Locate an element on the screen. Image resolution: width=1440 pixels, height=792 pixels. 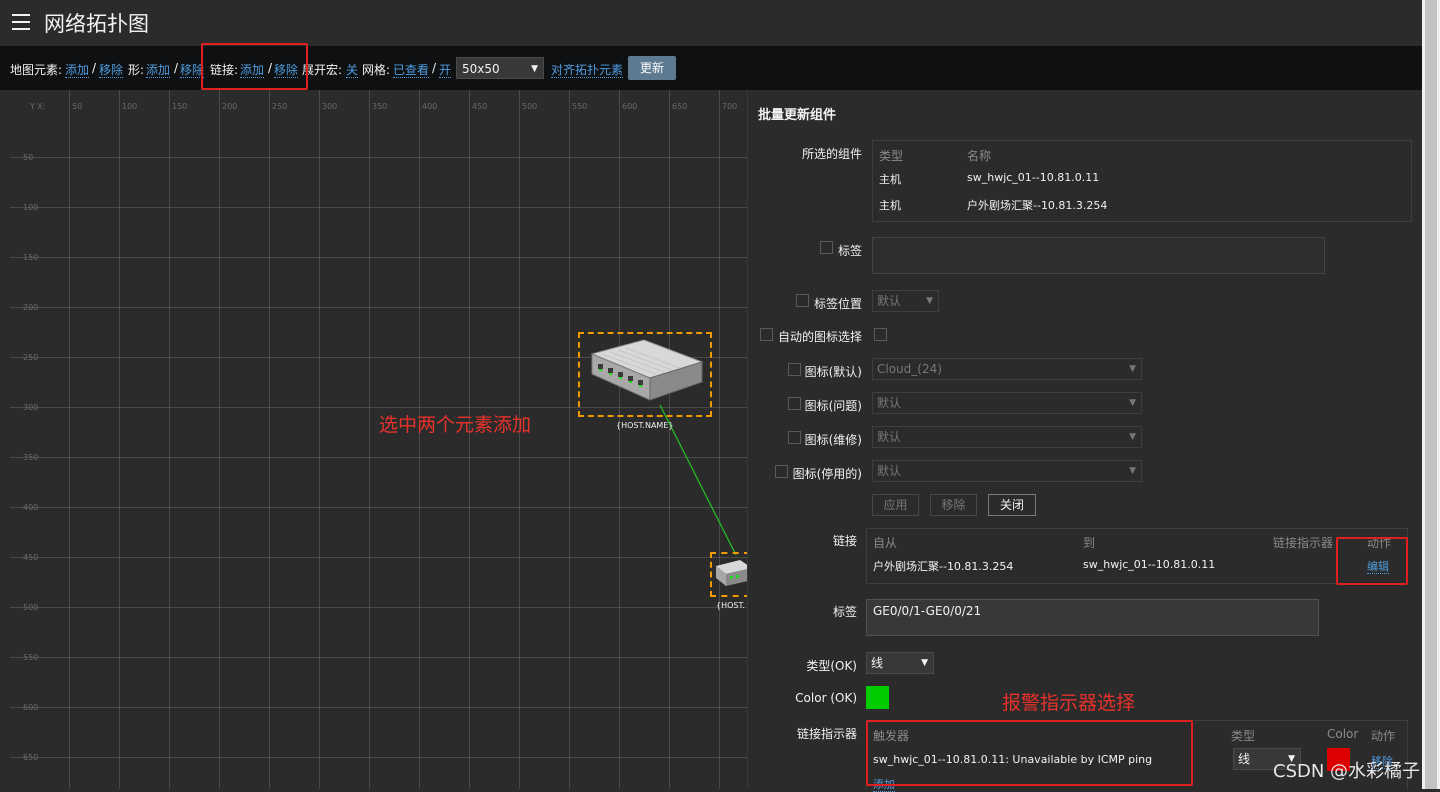
label-location-label: 标签位置 is located at coordinates (837, 304).